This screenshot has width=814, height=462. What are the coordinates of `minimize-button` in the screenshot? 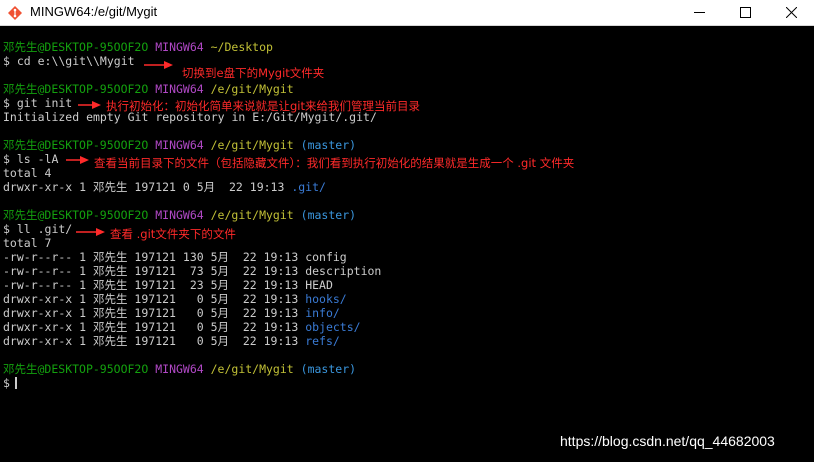 It's located at (699, 12).